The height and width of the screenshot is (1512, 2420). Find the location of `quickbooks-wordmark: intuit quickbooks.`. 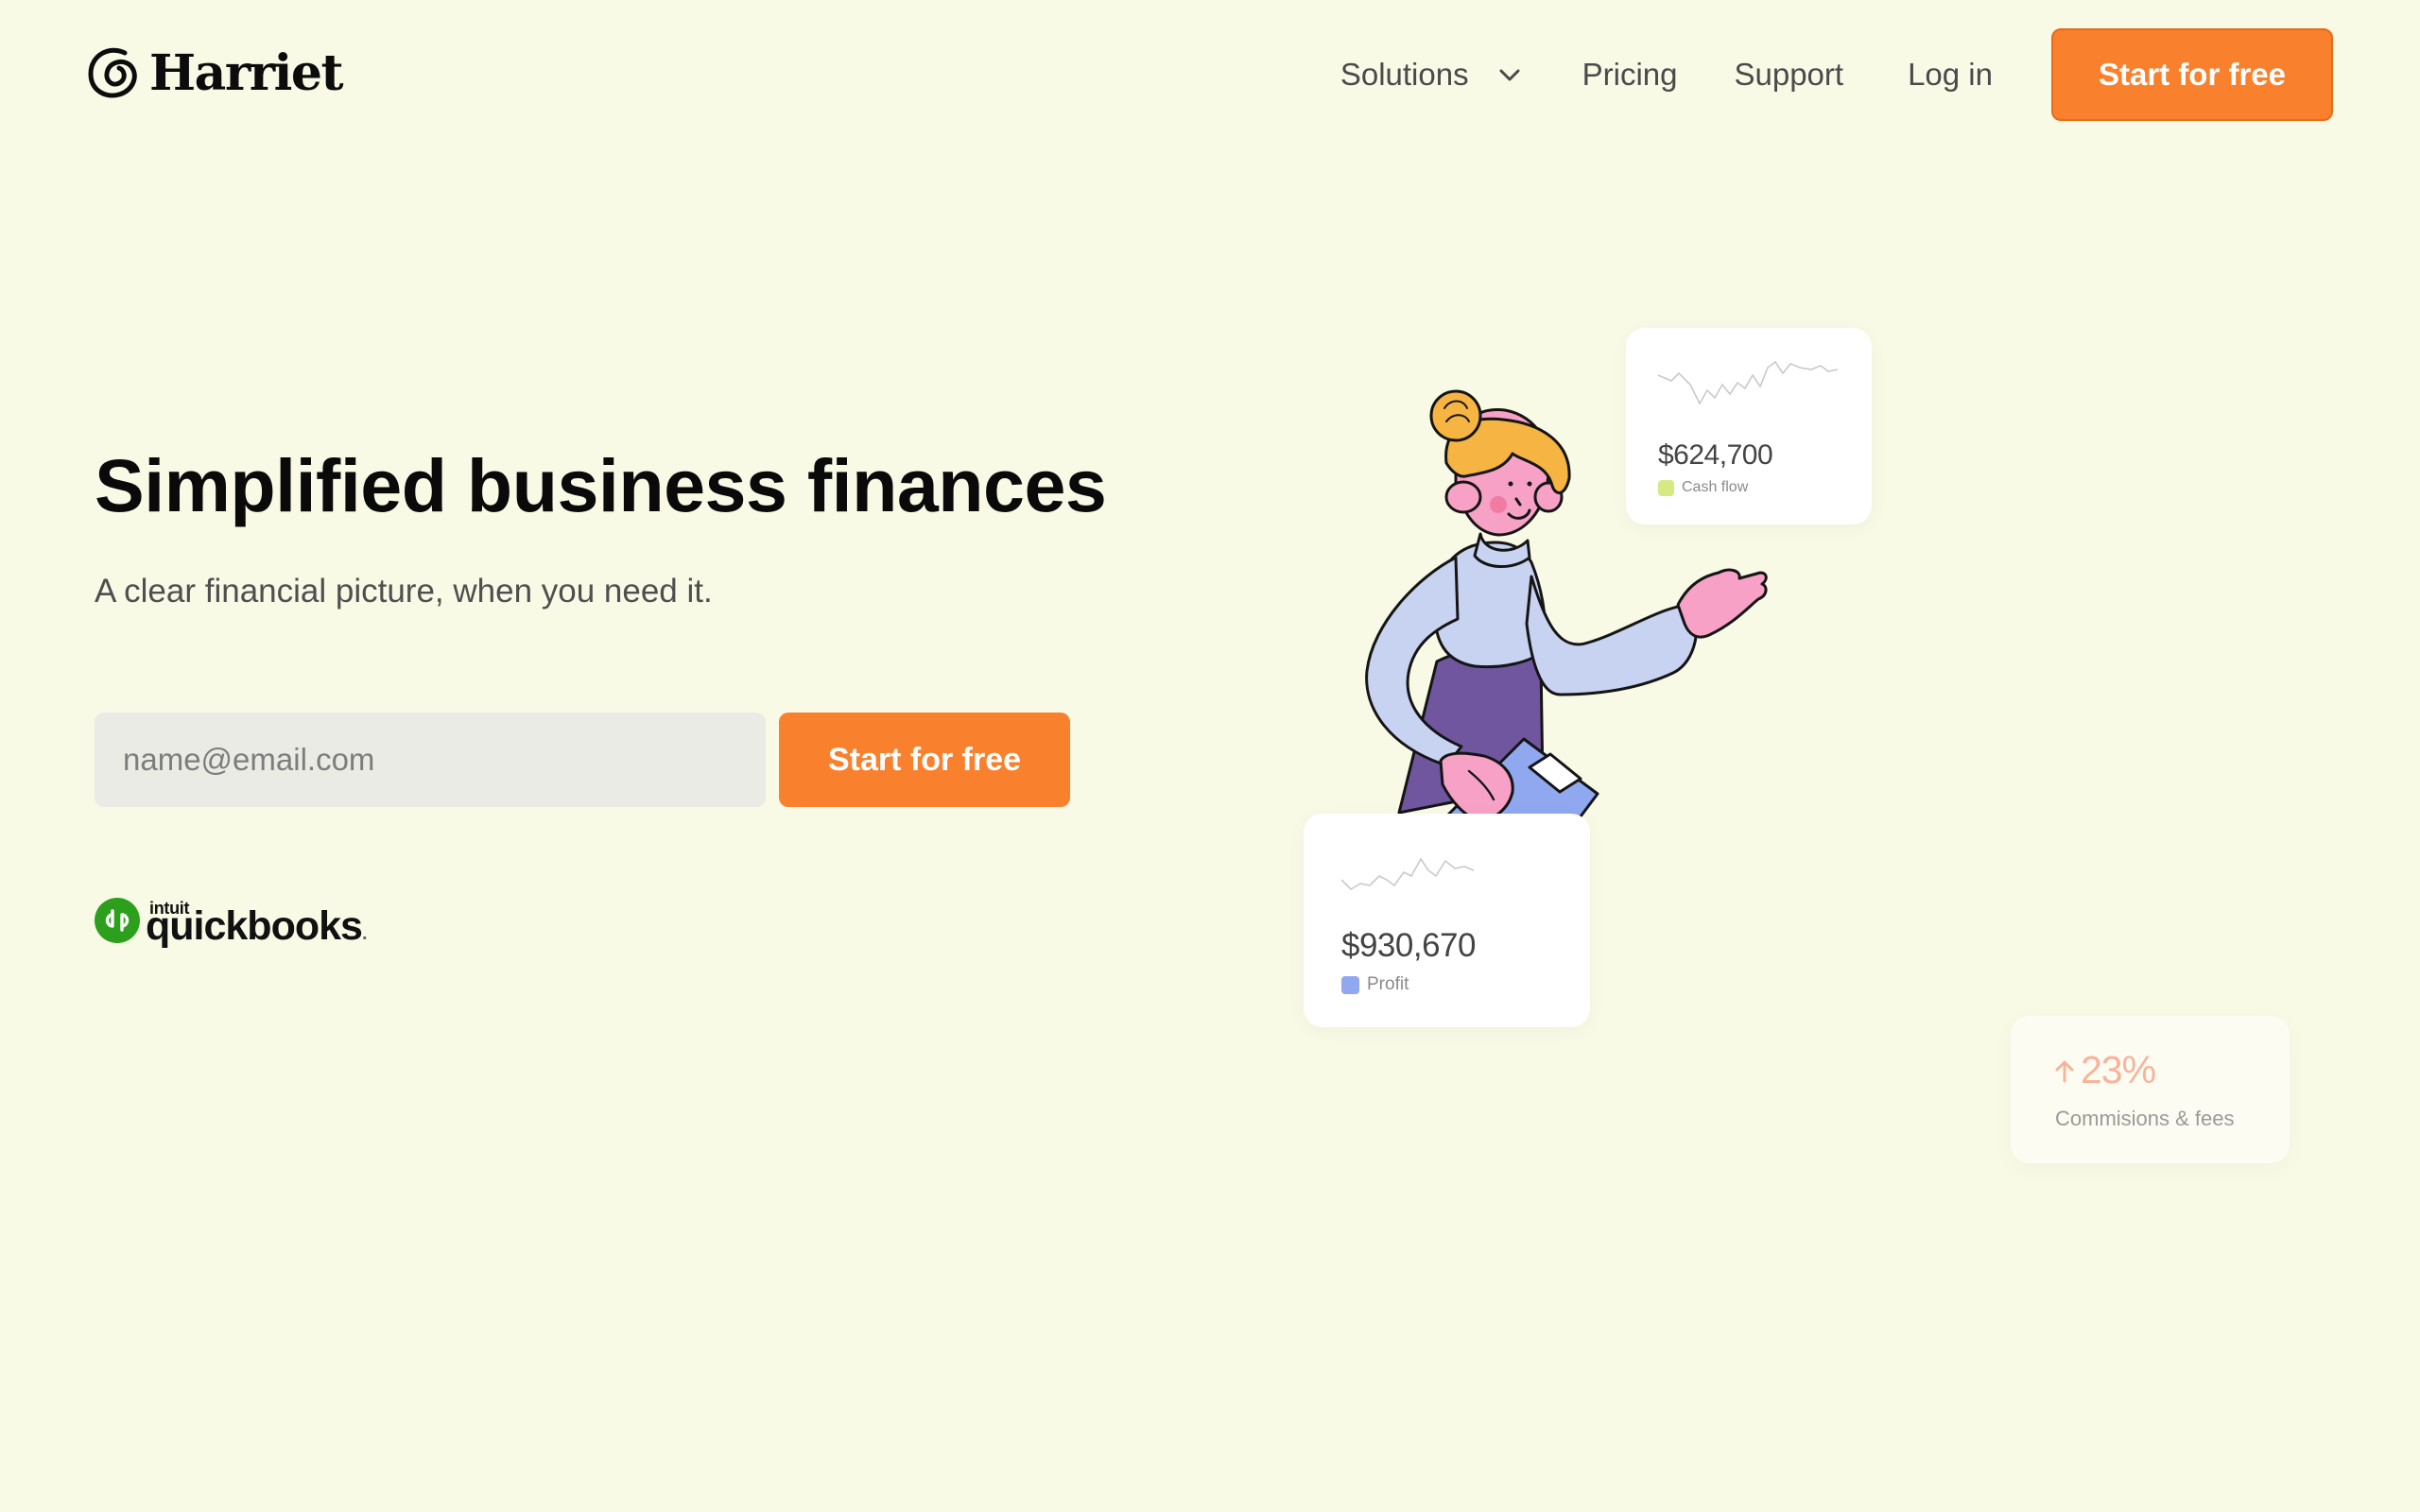

quickbooks-wordmark: intuit quickbooks. is located at coordinates (256, 923).